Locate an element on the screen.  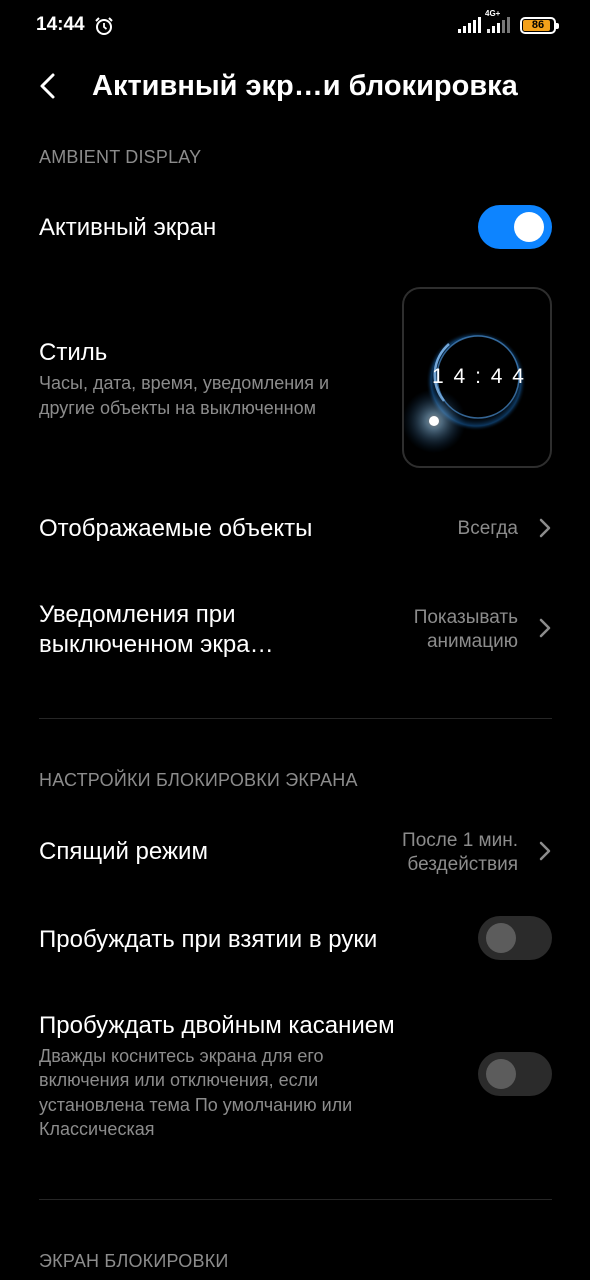
style-description-1: Часы, дата, время, уведомления и is located at coordinates (184, 383).